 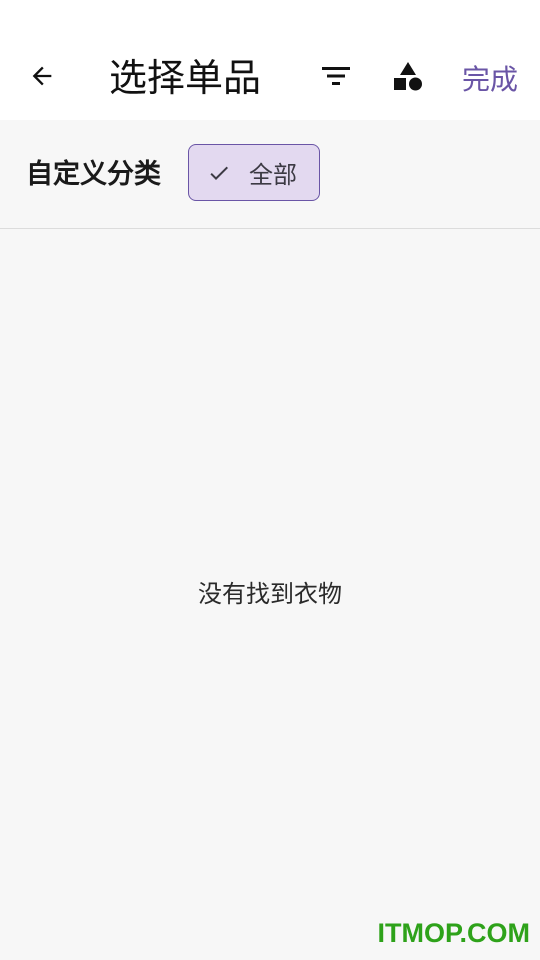 What do you see at coordinates (273, 175) in the screenshot?
I see `chip-label: 全部` at bounding box center [273, 175].